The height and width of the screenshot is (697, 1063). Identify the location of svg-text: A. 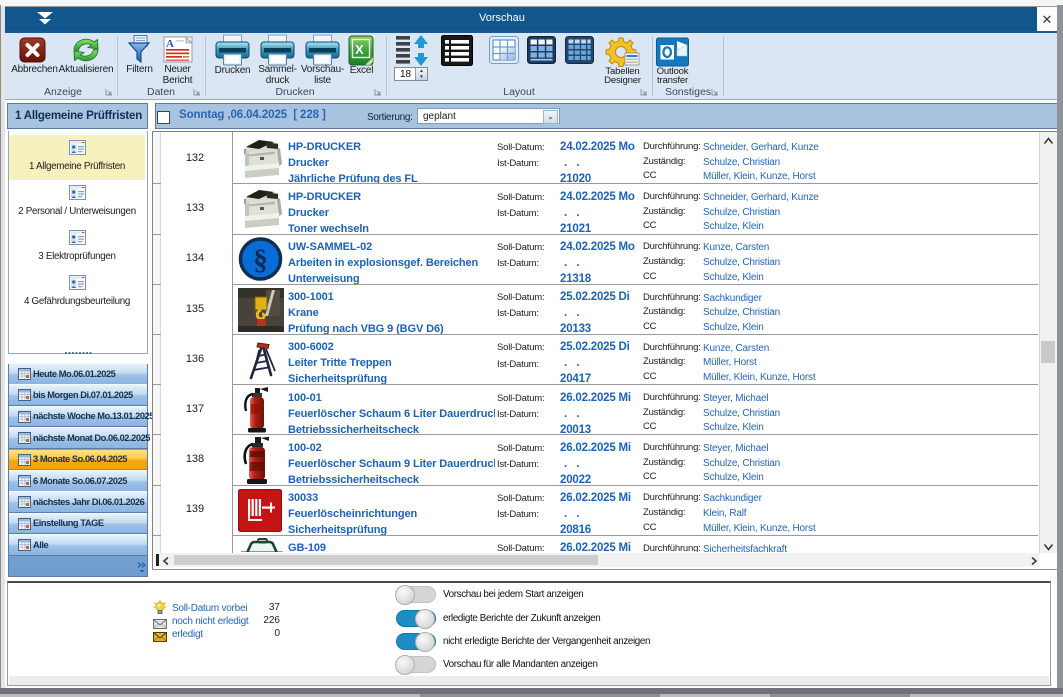
(170, 44).